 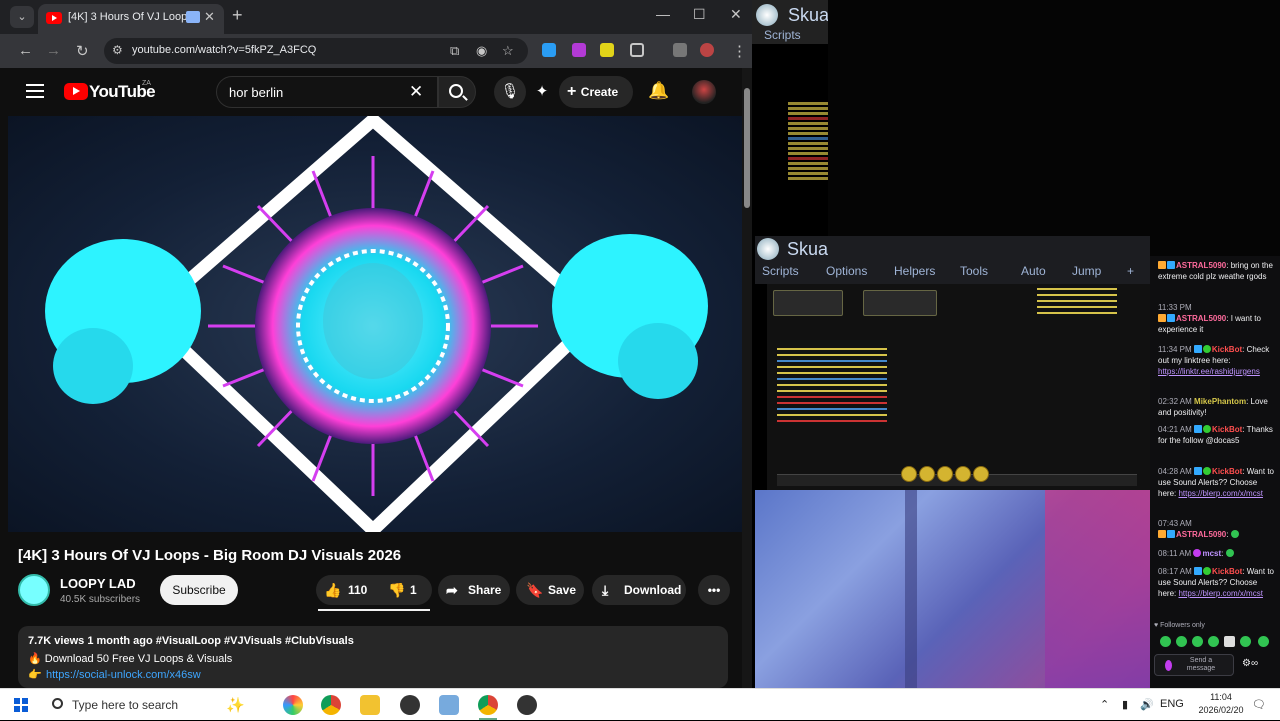 What do you see at coordinates (449, 705) in the screenshot?
I see `app-skua-icon` at bounding box center [449, 705].